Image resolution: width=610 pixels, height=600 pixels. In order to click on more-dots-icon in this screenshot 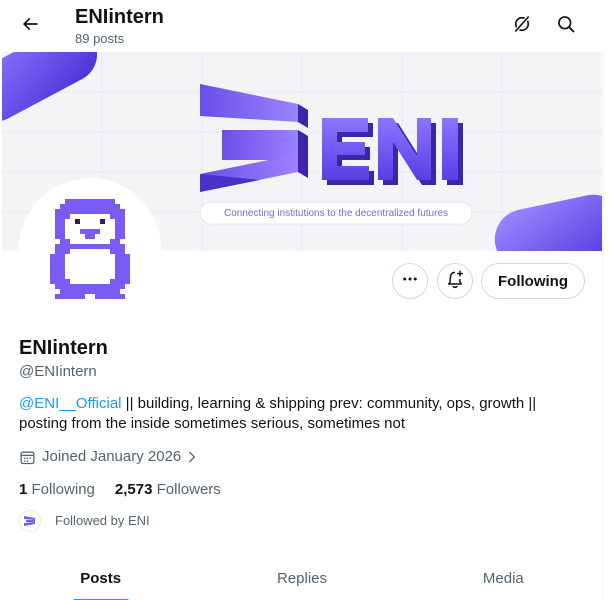, I will do `click(410, 281)`.